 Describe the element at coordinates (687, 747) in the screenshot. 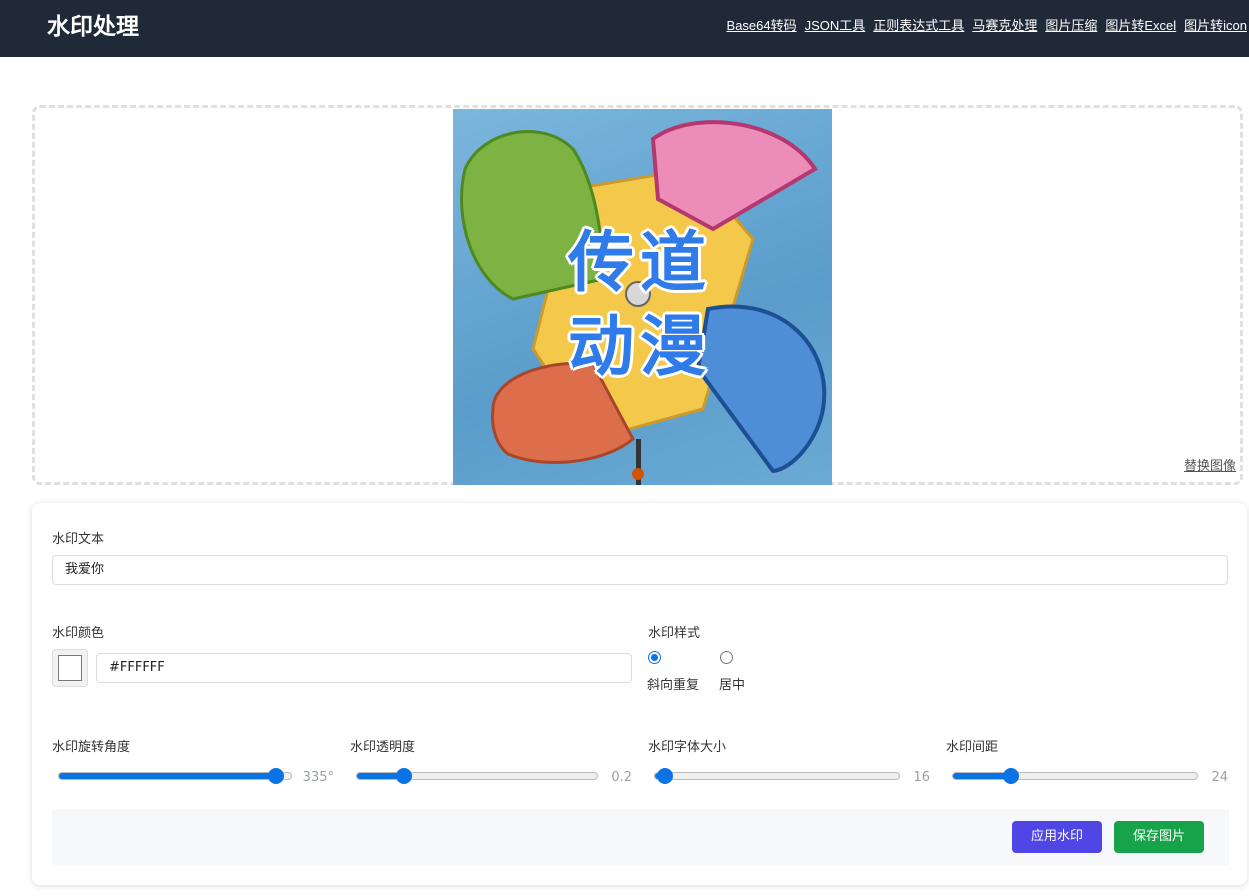

I see `font-size-label: 水印字体大小` at that location.